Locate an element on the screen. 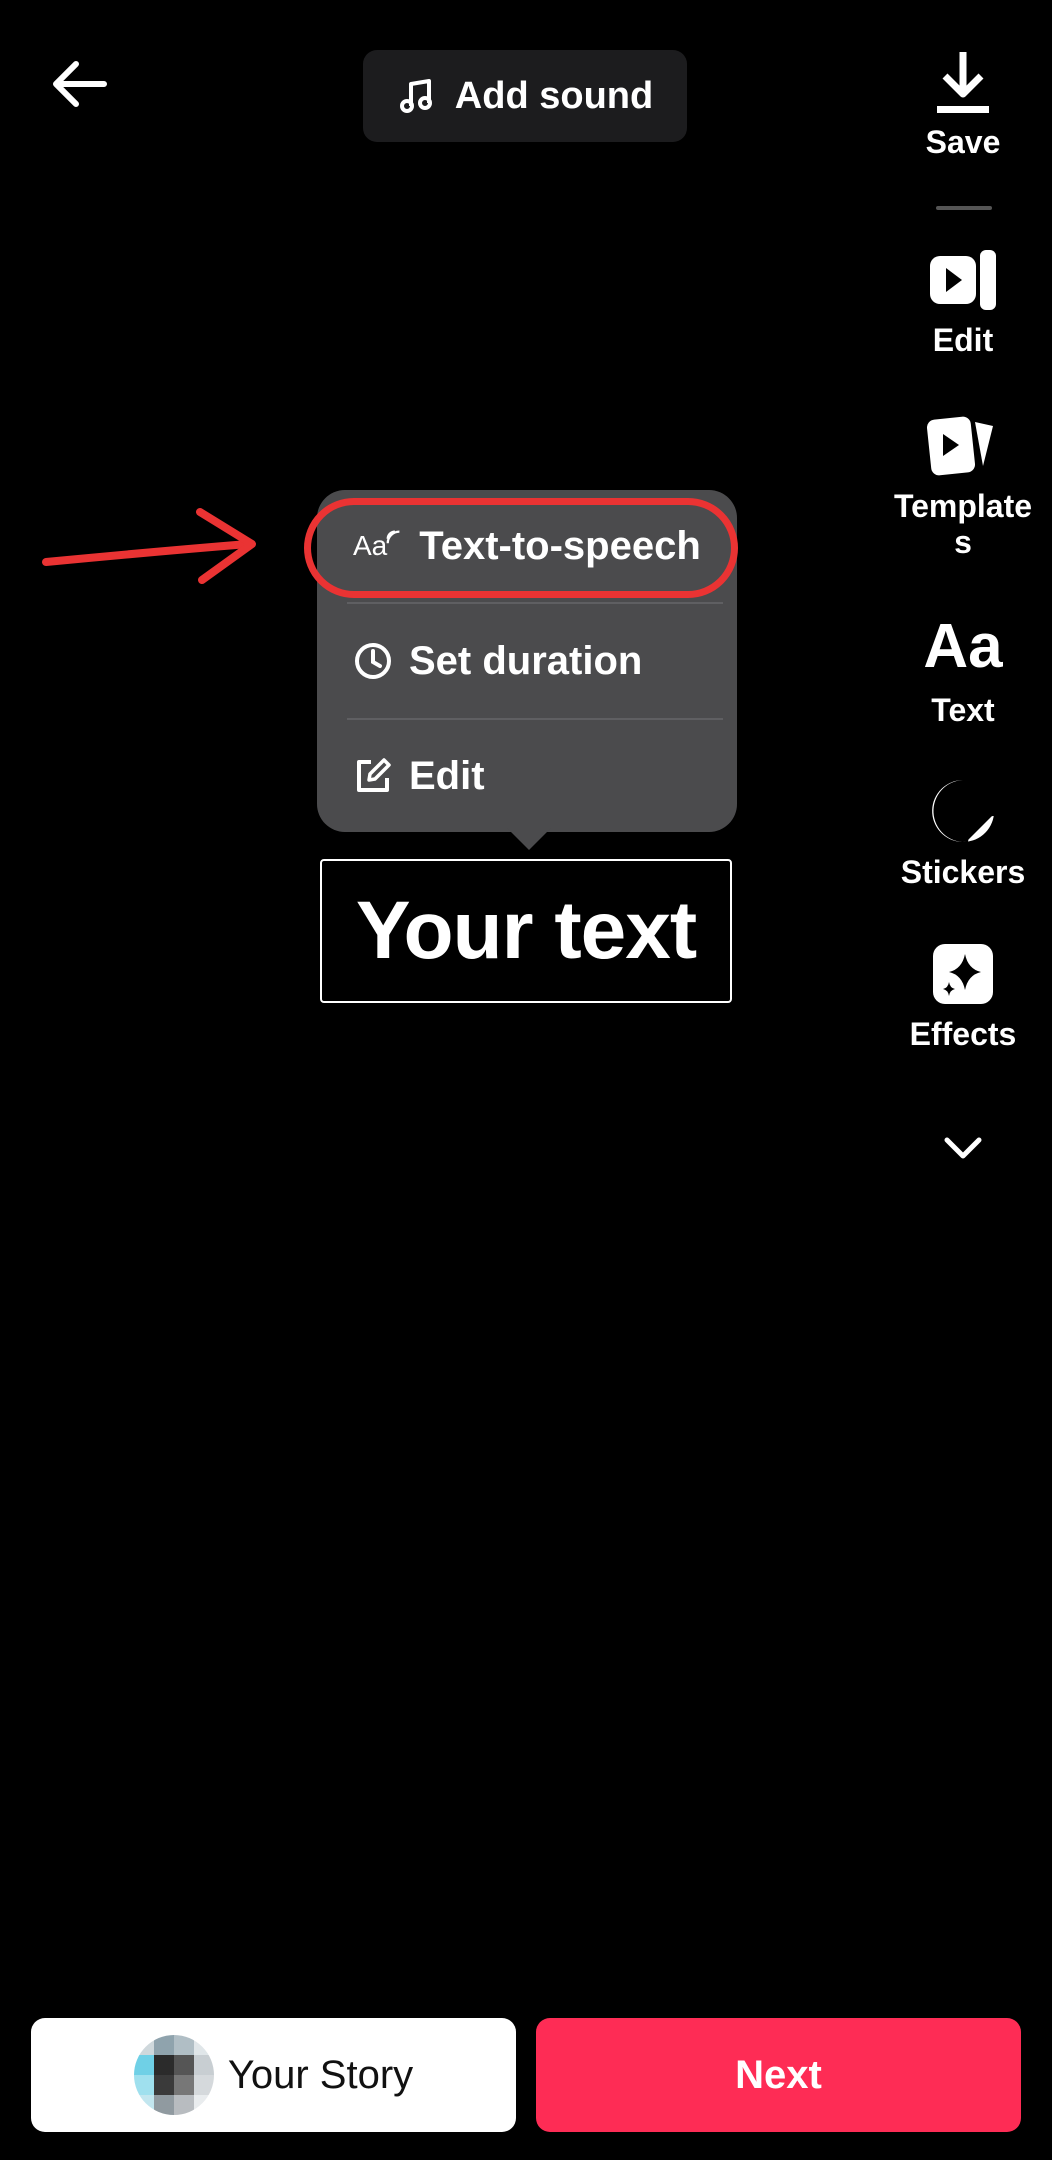 This screenshot has width=1052, height=2160. rail-templates-label: Template s is located at coordinates (963, 524).